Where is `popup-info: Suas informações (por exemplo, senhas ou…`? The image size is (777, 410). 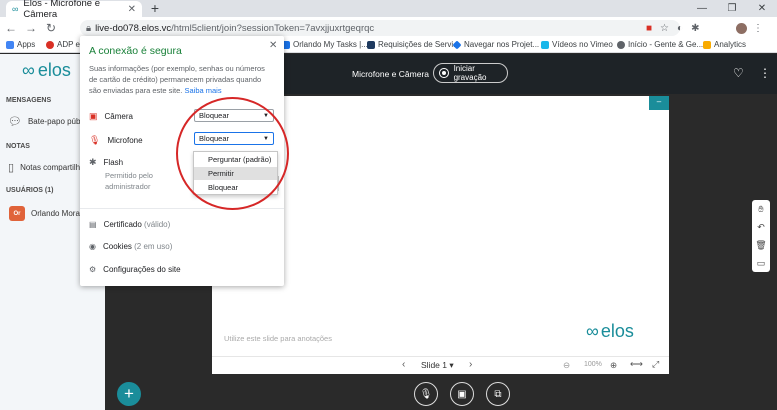
popup-info: Suas informações (por exemplo, senhas ou… is located at coordinates (177, 79).